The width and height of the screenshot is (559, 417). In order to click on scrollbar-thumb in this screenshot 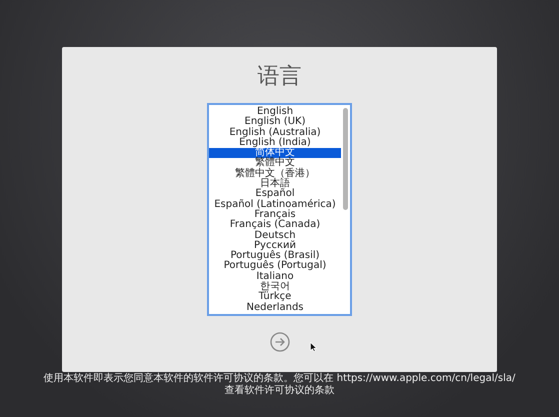, I will do `click(345, 159)`.